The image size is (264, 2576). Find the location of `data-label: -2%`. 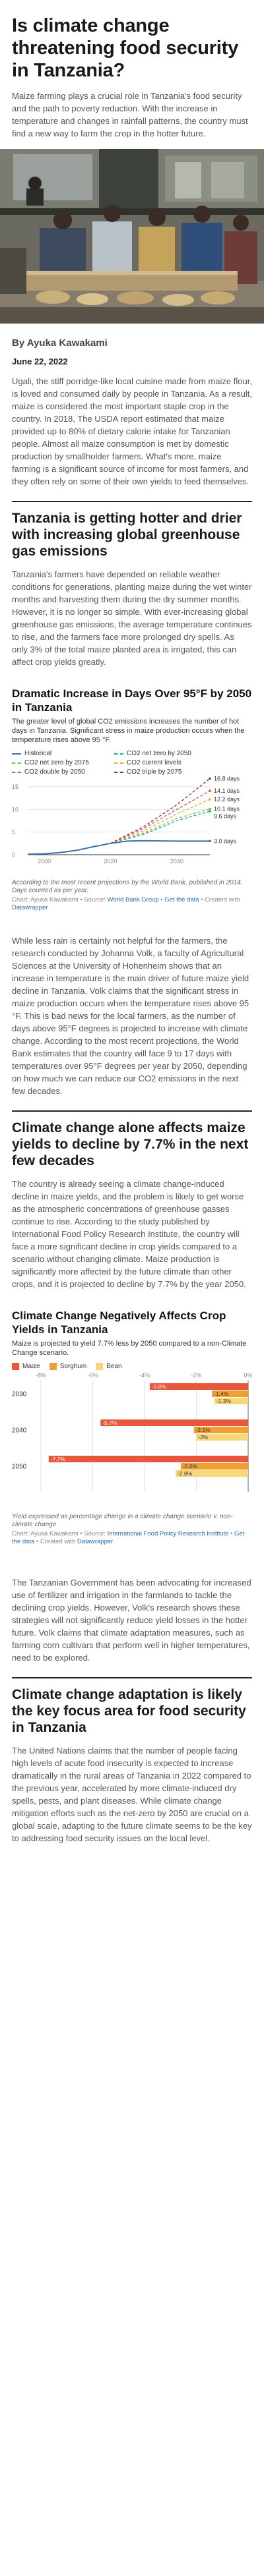

data-label: -2% is located at coordinates (204, 1438).